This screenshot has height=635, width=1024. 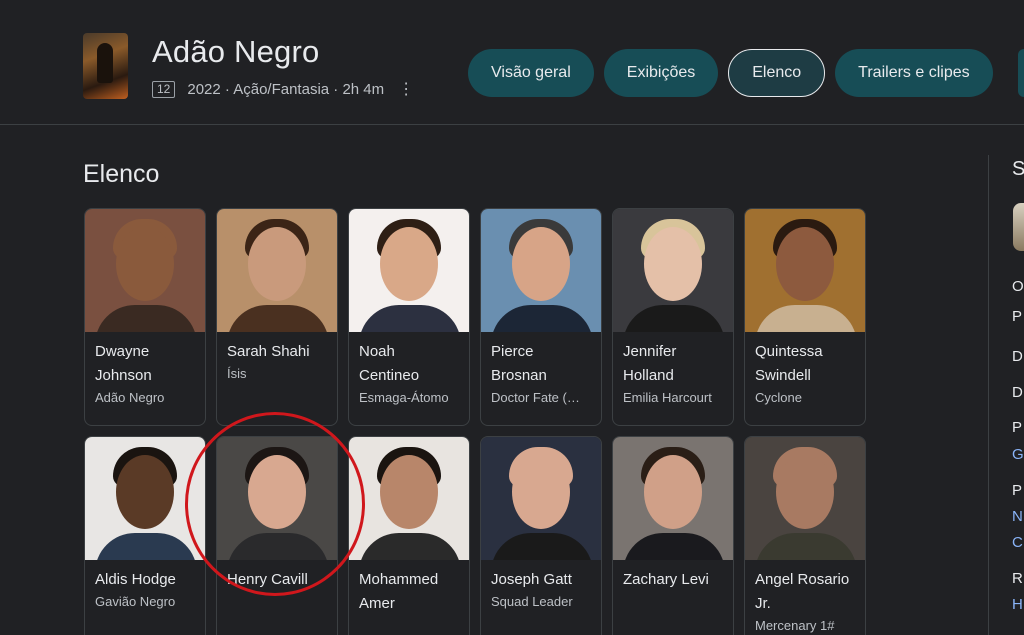 What do you see at coordinates (988, 395) in the screenshot?
I see `column-divider` at bounding box center [988, 395].